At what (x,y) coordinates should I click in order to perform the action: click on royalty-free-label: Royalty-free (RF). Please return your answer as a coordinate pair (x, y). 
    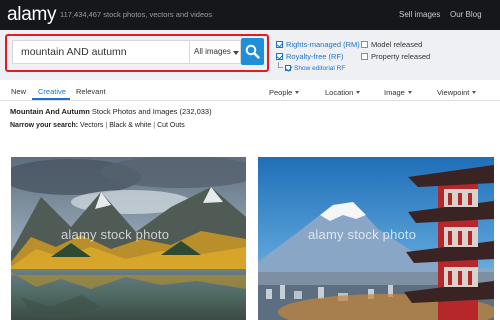
    Looking at the image, I should click on (315, 56).